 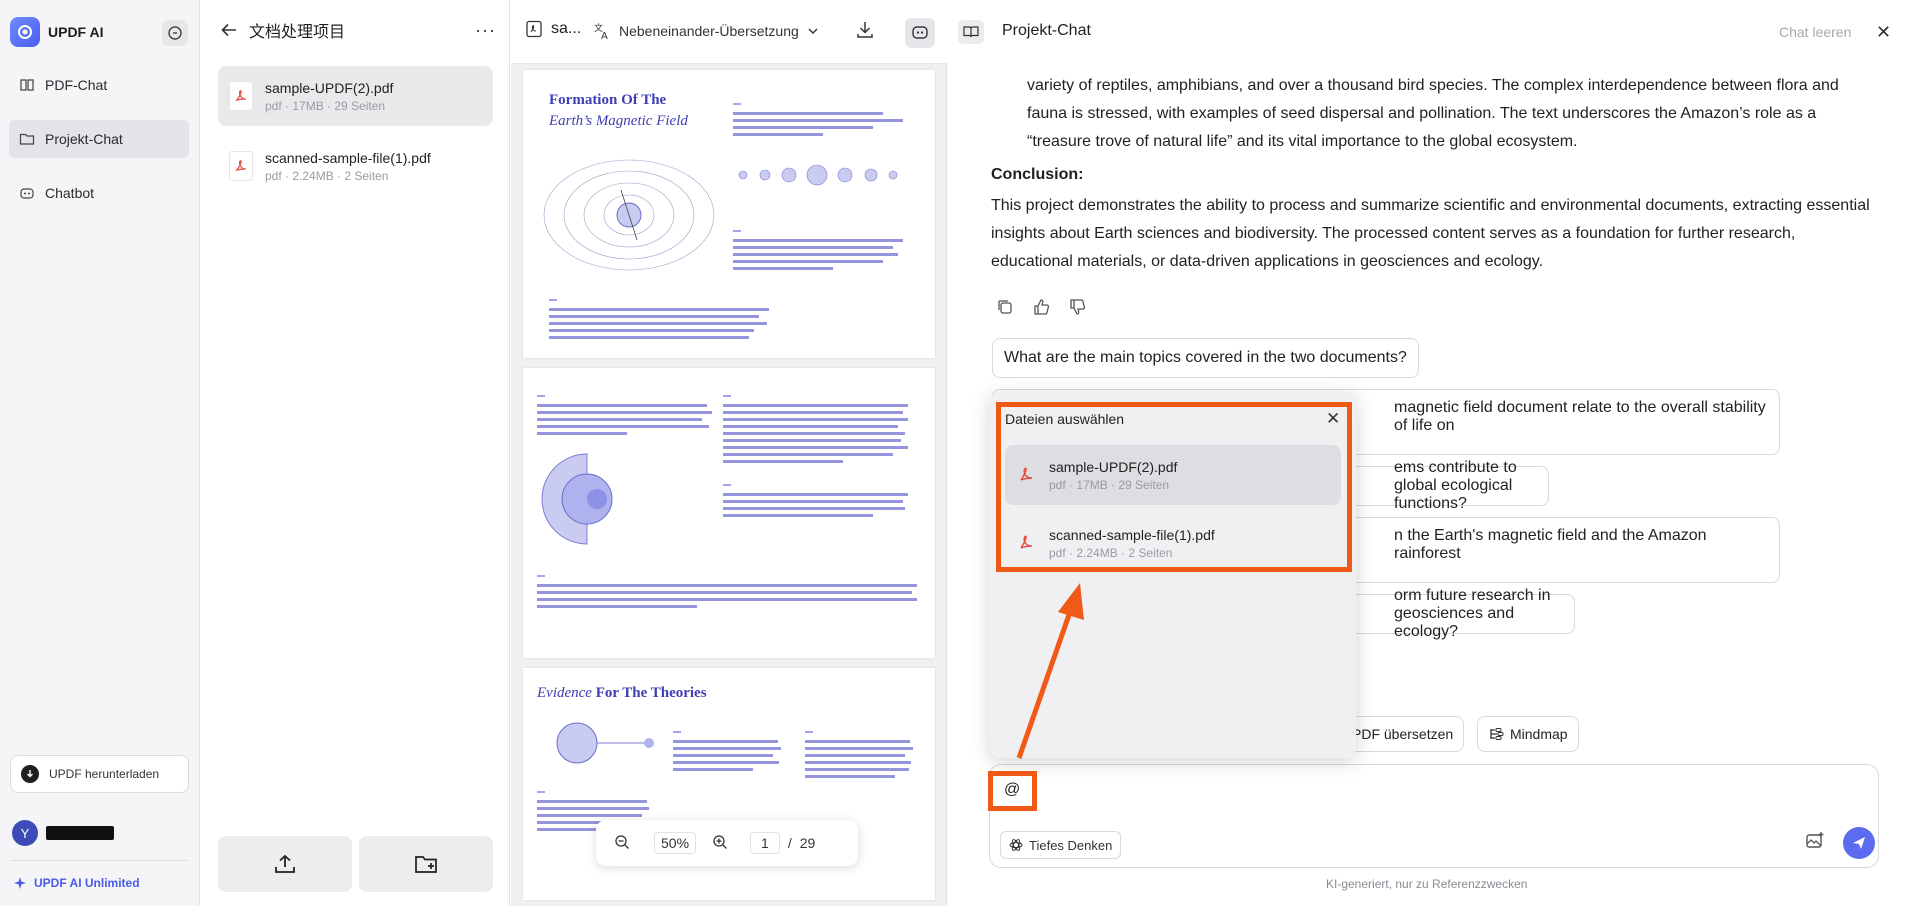 I want to click on translate-icon: 文A, so click(x=601, y=31).